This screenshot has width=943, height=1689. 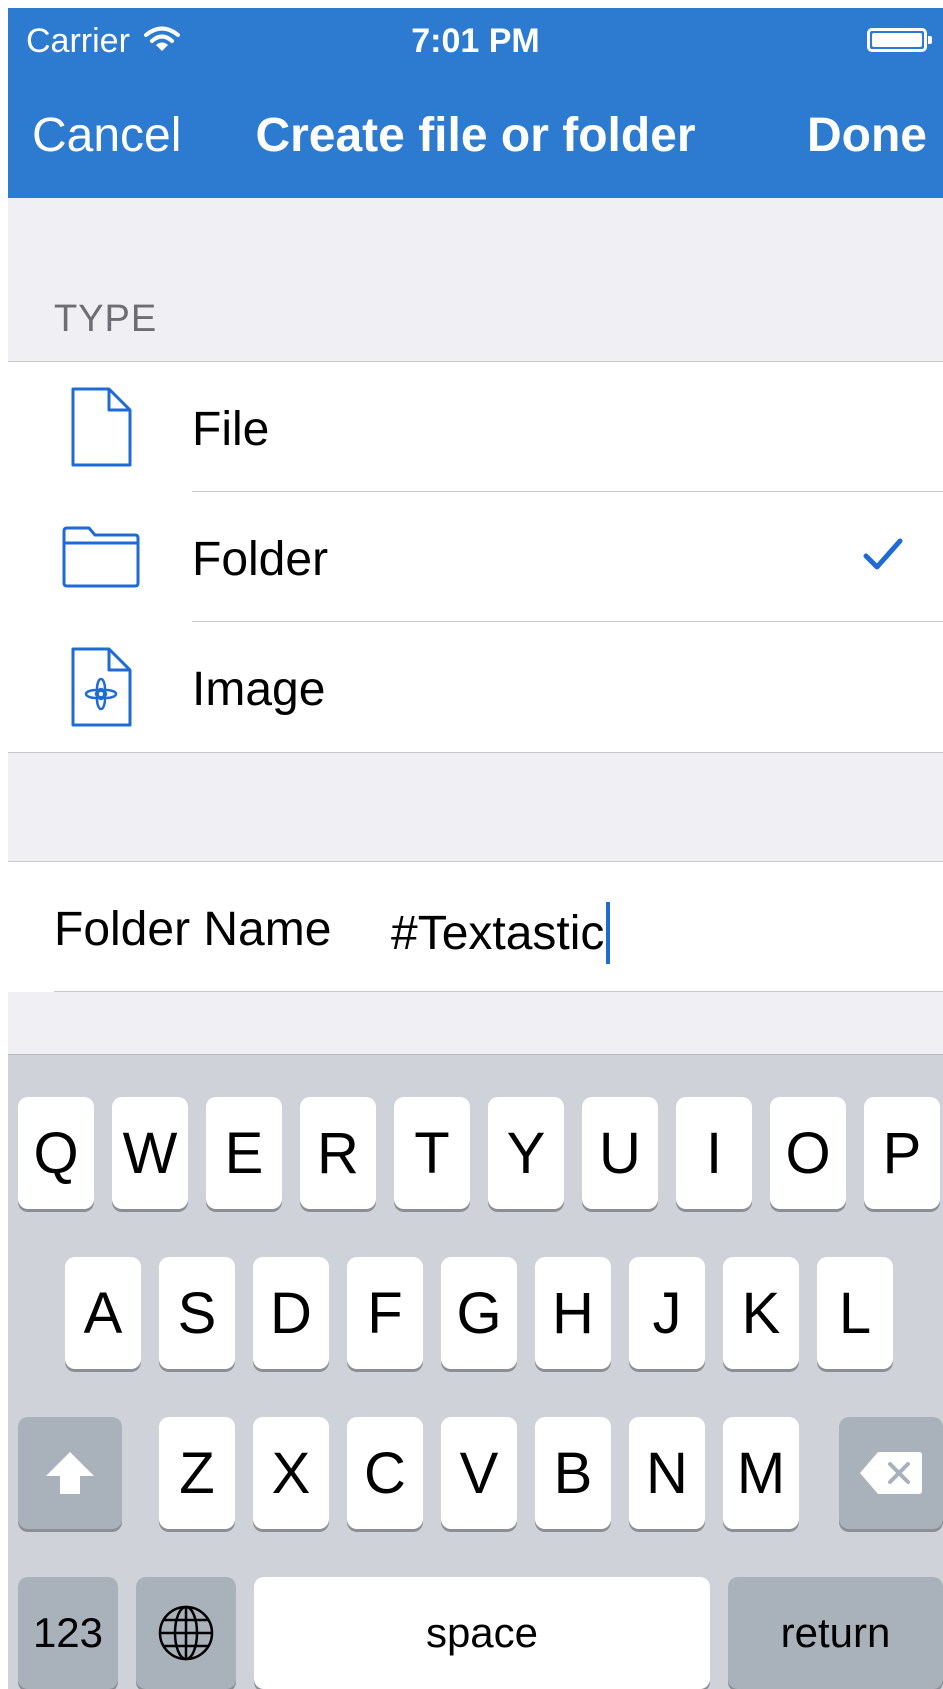 What do you see at coordinates (573, 1313) in the screenshot?
I see `key-h: H` at bounding box center [573, 1313].